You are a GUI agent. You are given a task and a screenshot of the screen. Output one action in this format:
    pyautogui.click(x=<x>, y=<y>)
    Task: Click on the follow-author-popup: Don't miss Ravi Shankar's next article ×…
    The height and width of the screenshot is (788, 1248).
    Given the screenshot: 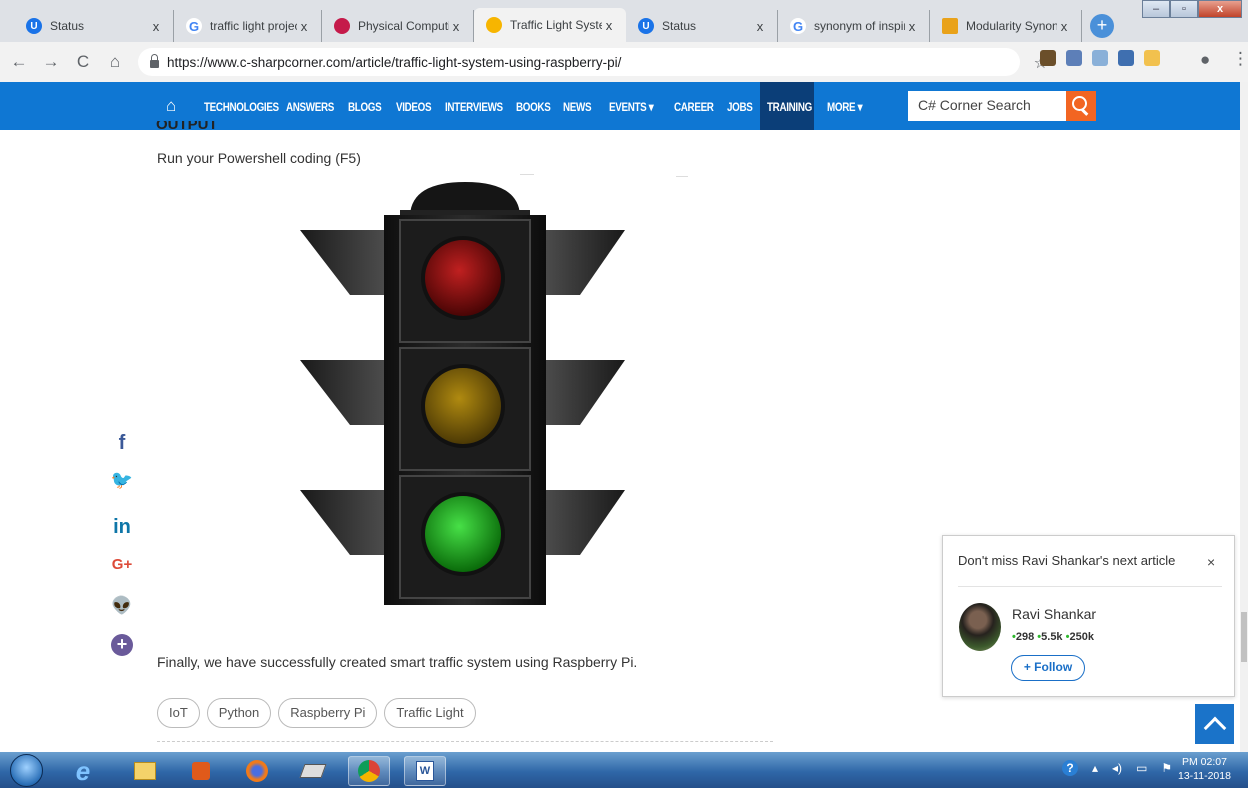 What is the action you would take?
    pyautogui.click(x=1088, y=616)
    